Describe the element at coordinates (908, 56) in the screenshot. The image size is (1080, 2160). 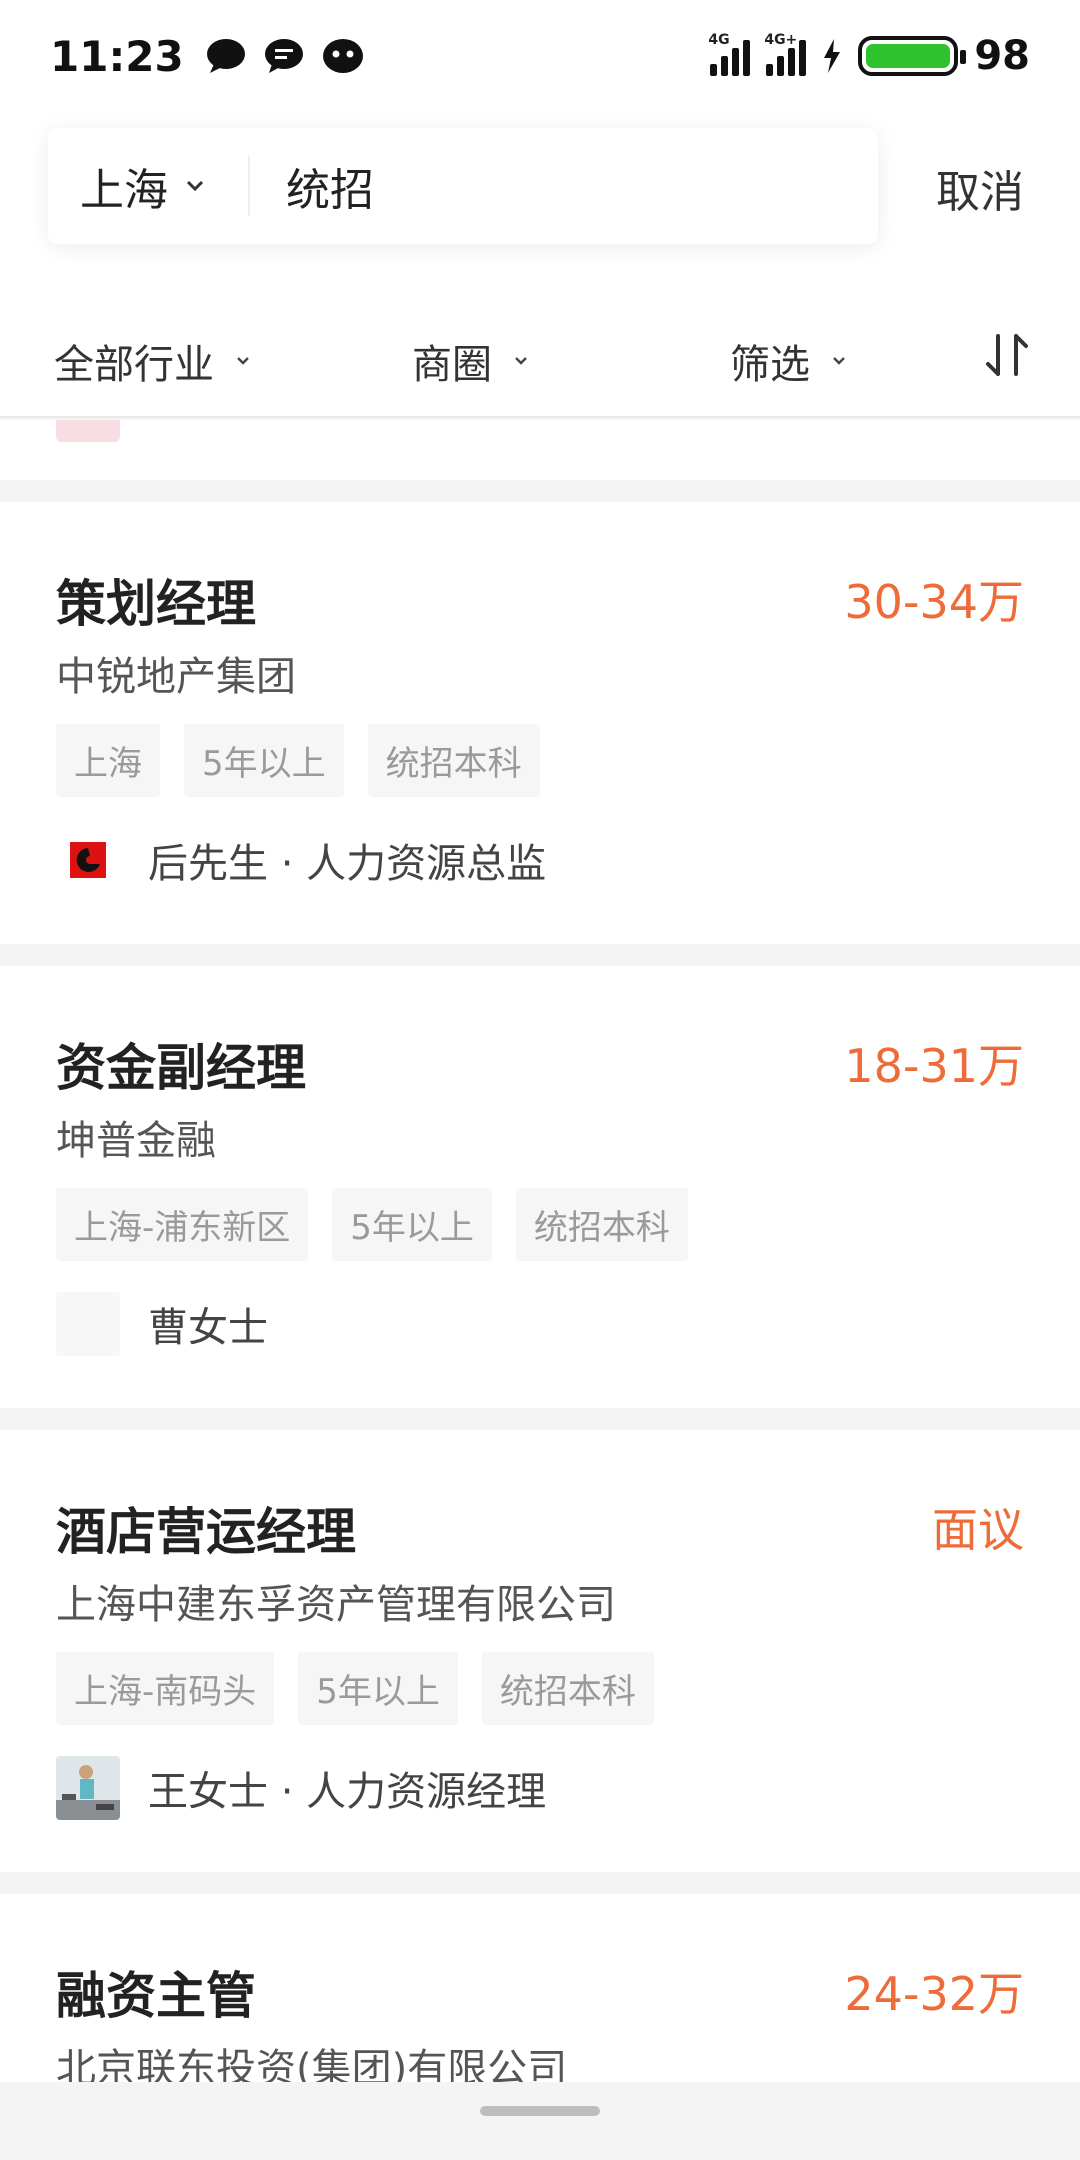
I see `battery-fill` at that location.